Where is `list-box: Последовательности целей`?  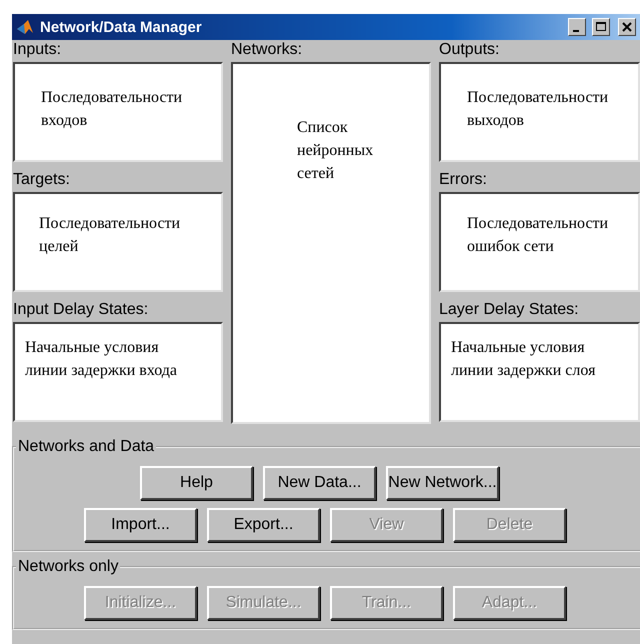
list-box: Последовательности целей is located at coordinates (118, 242).